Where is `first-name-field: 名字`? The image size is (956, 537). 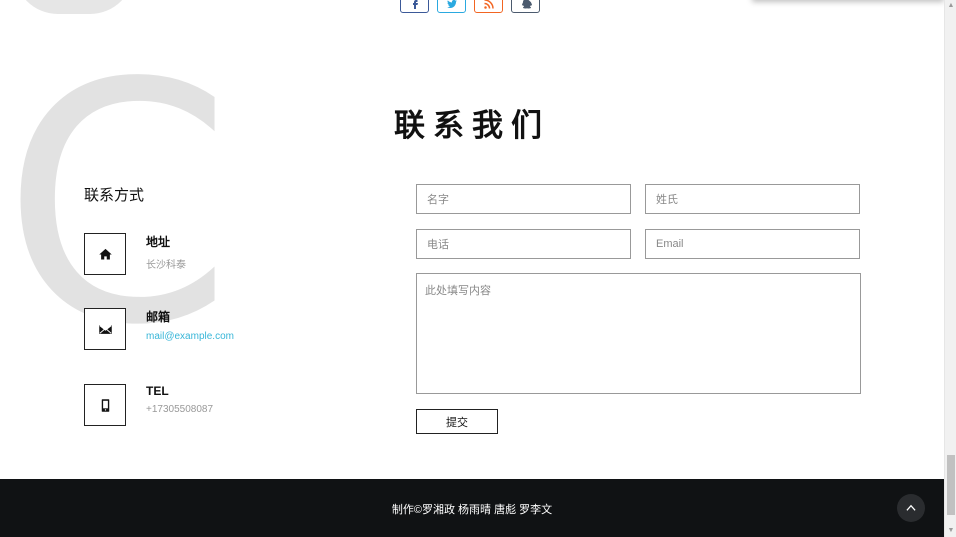 first-name-field: 名字 is located at coordinates (523, 199).